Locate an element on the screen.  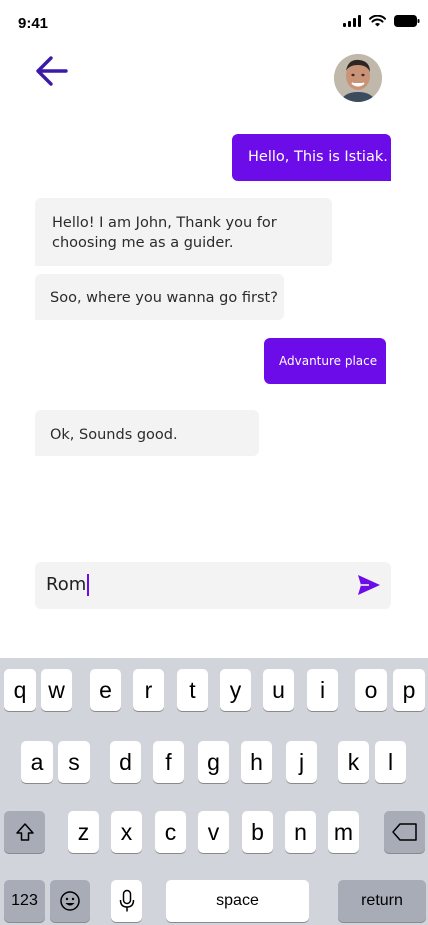
key-label: f is located at coordinates (168, 761).